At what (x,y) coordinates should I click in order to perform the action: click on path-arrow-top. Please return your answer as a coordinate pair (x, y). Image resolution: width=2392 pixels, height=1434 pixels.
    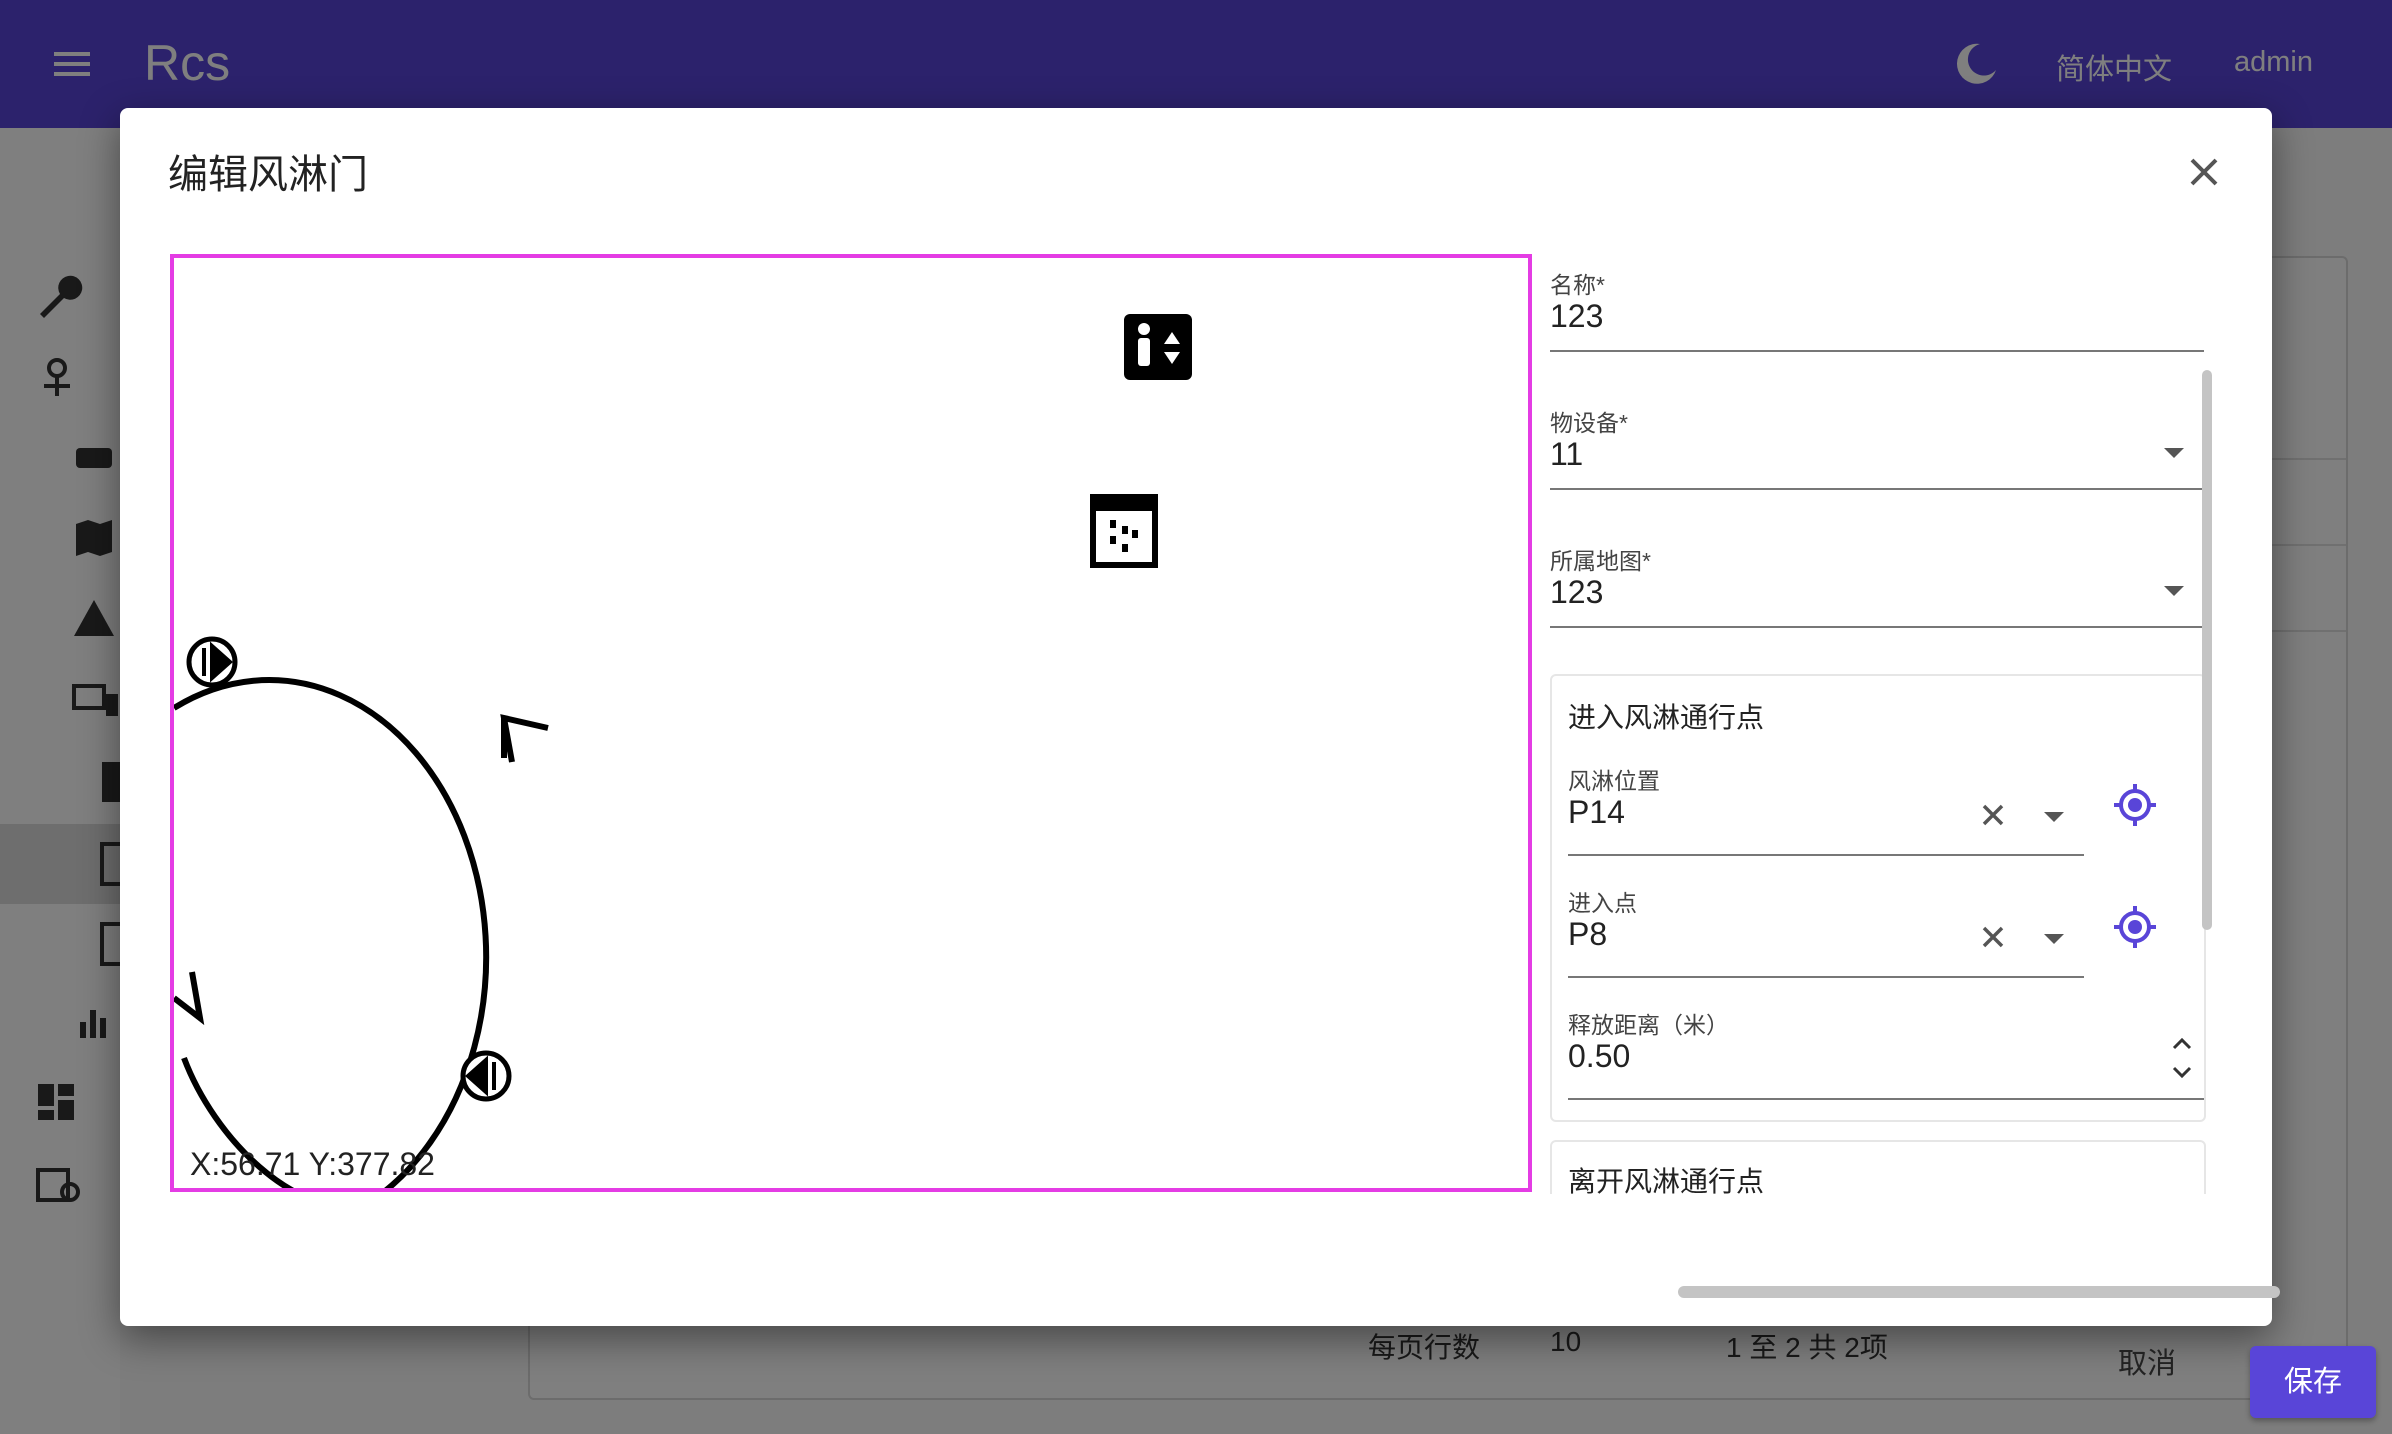
    Looking at the image, I should click on (524, 738).